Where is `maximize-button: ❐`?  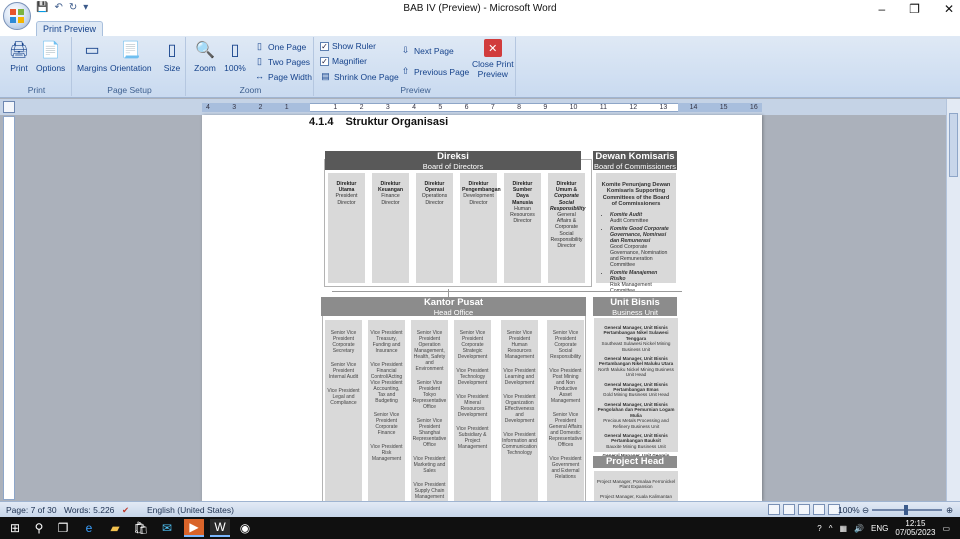 maximize-button: ❐ is located at coordinates (914, 9).